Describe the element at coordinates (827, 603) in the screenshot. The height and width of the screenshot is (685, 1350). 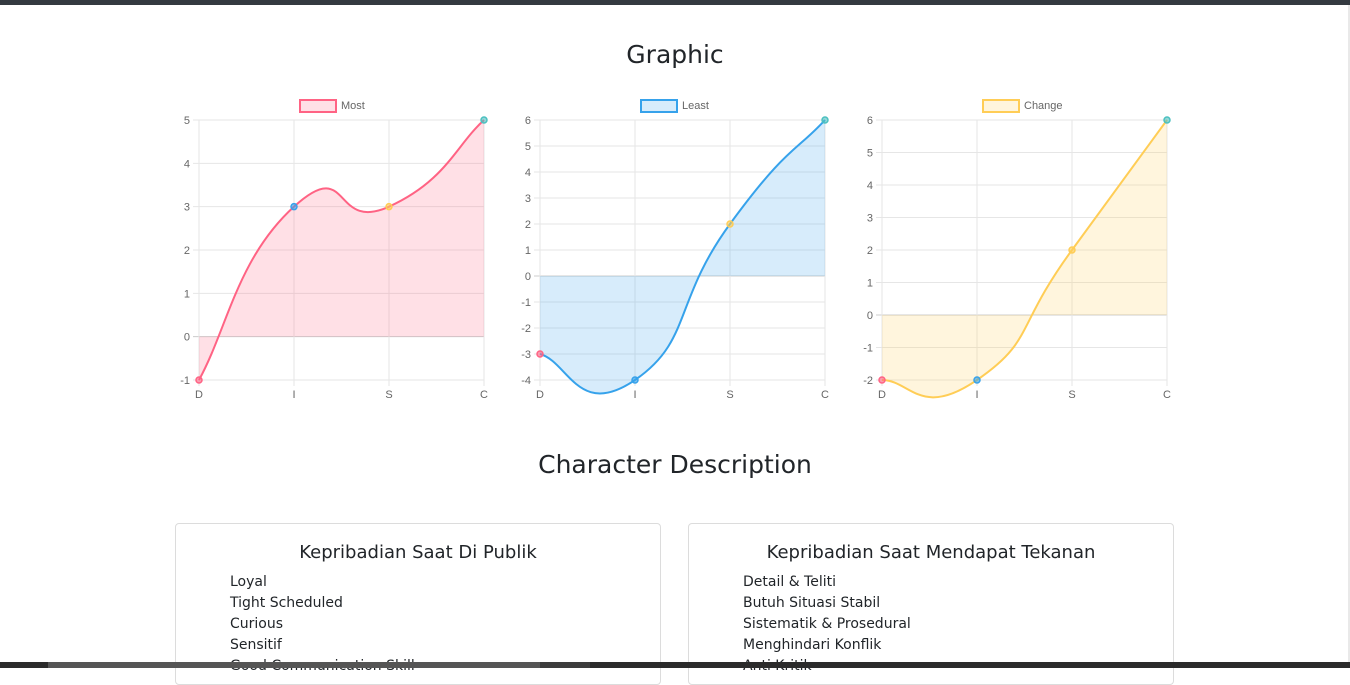
I see `list-item: Butuh Situasi Stabil` at that location.